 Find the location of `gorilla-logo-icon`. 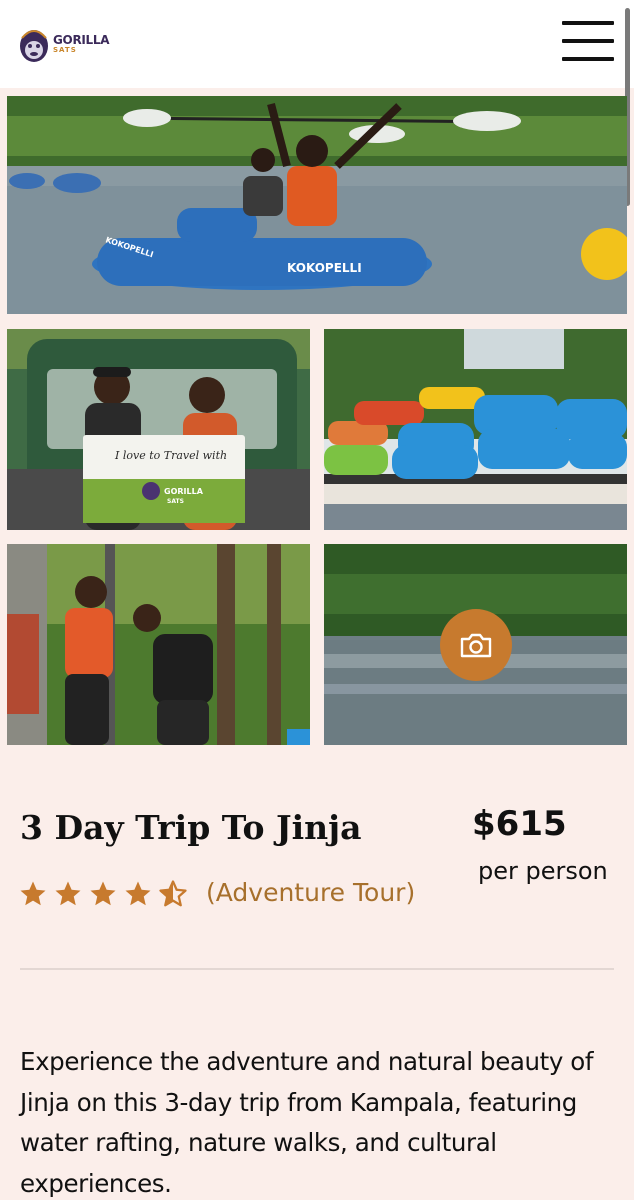

gorilla-logo-icon is located at coordinates (34, 46).